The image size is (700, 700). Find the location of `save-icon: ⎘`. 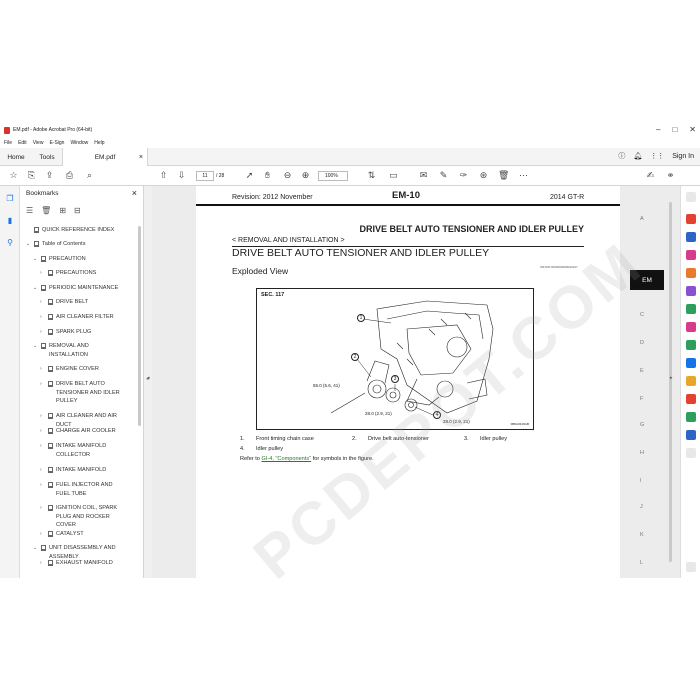

save-icon: ⎘ is located at coordinates (31, 175).